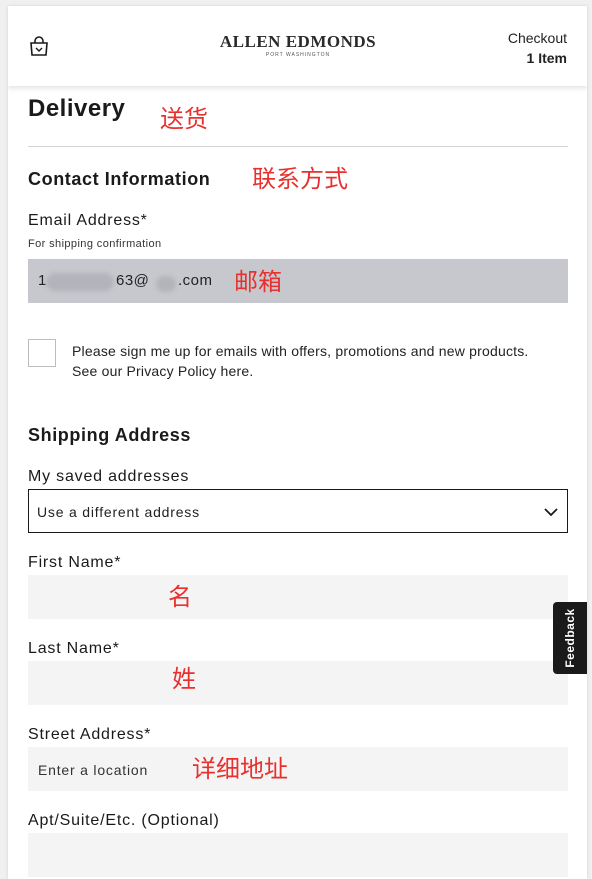  What do you see at coordinates (537, 48) in the screenshot?
I see `checkout-summary: Checkout 1 Item` at bounding box center [537, 48].